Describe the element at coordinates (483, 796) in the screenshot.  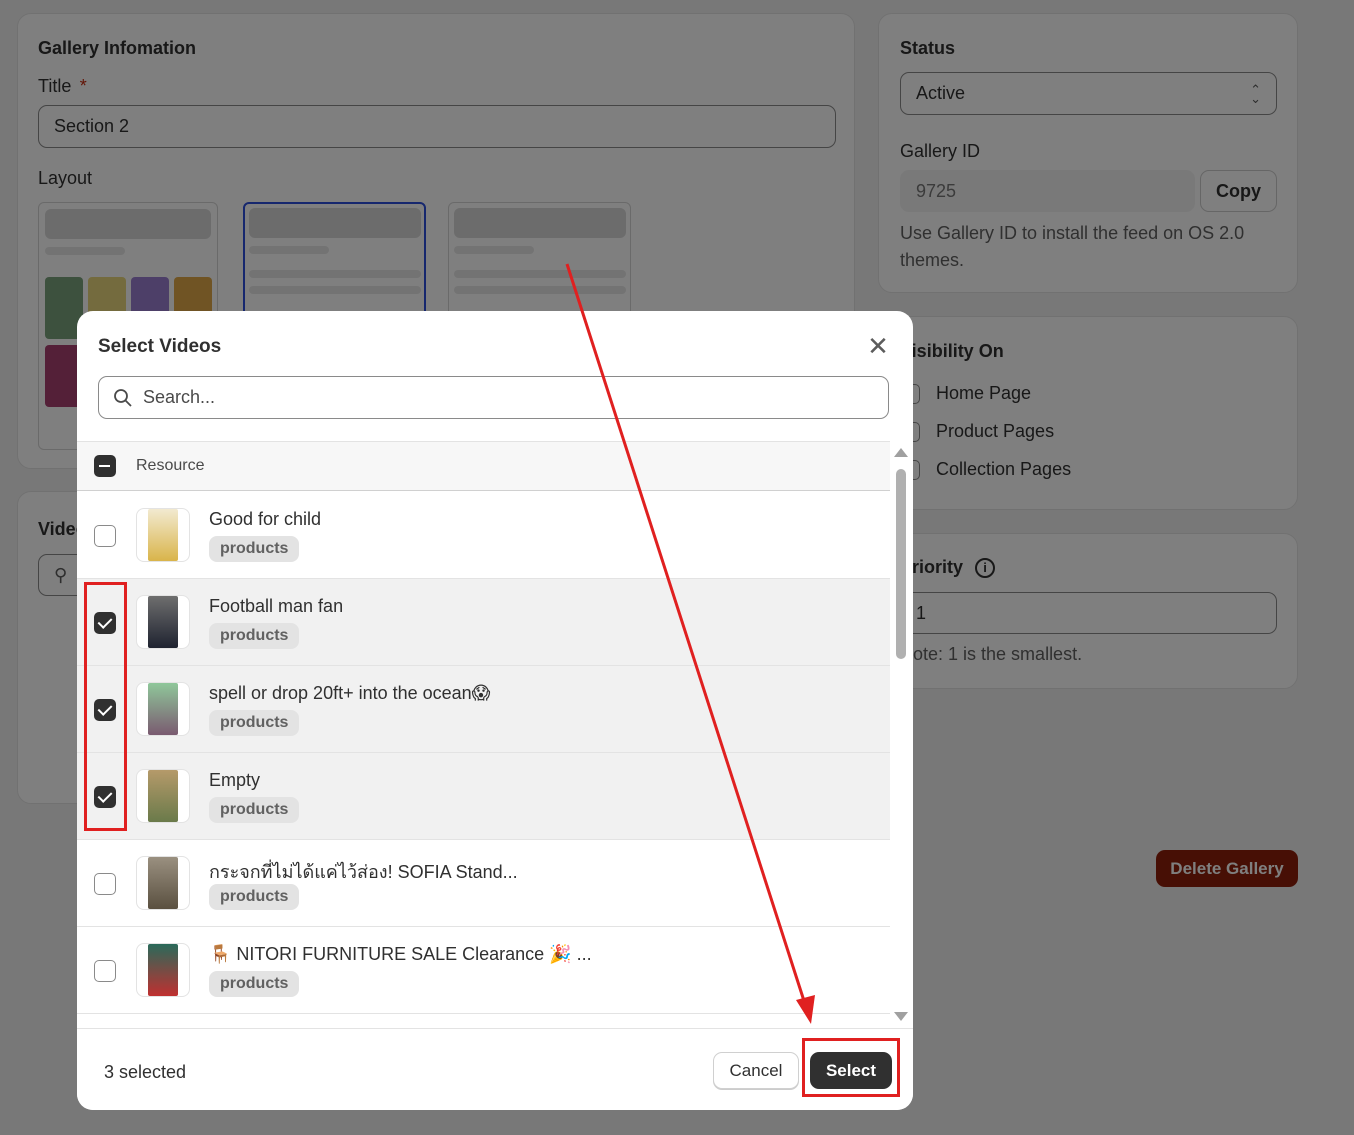
I see `list-item: Empty products` at that location.